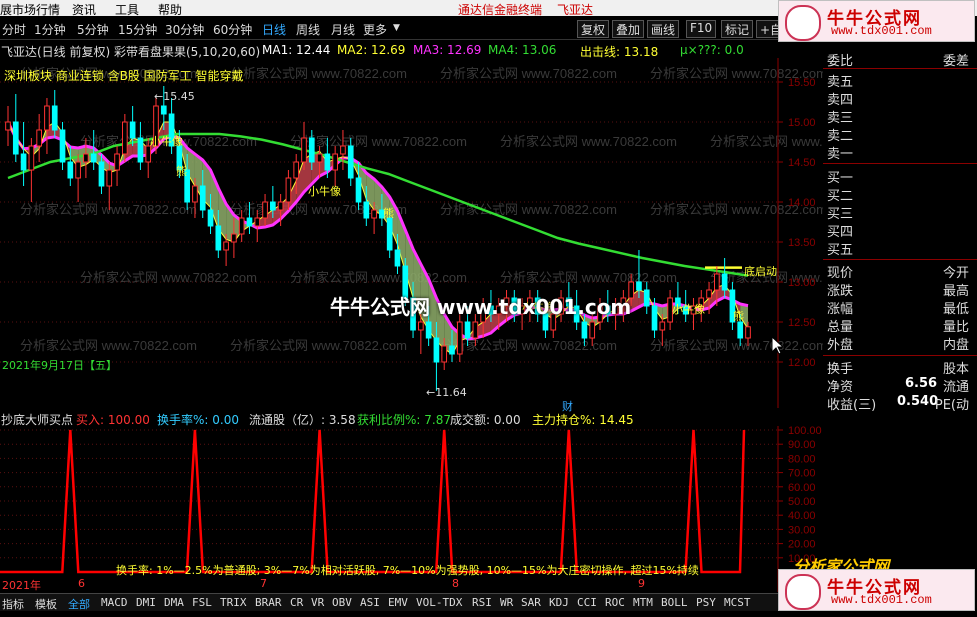 The width and height of the screenshot is (977, 617). I want to click on tab-trix: TRIX, so click(233, 602).